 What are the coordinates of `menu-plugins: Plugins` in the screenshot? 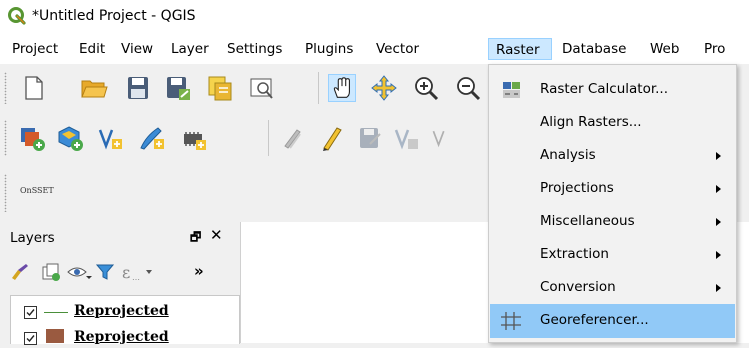 It's located at (329, 49).